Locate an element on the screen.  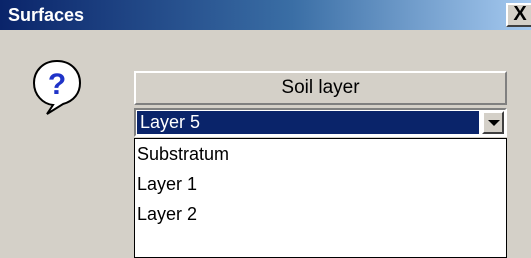
close-button: X is located at coordinates (518, 15).